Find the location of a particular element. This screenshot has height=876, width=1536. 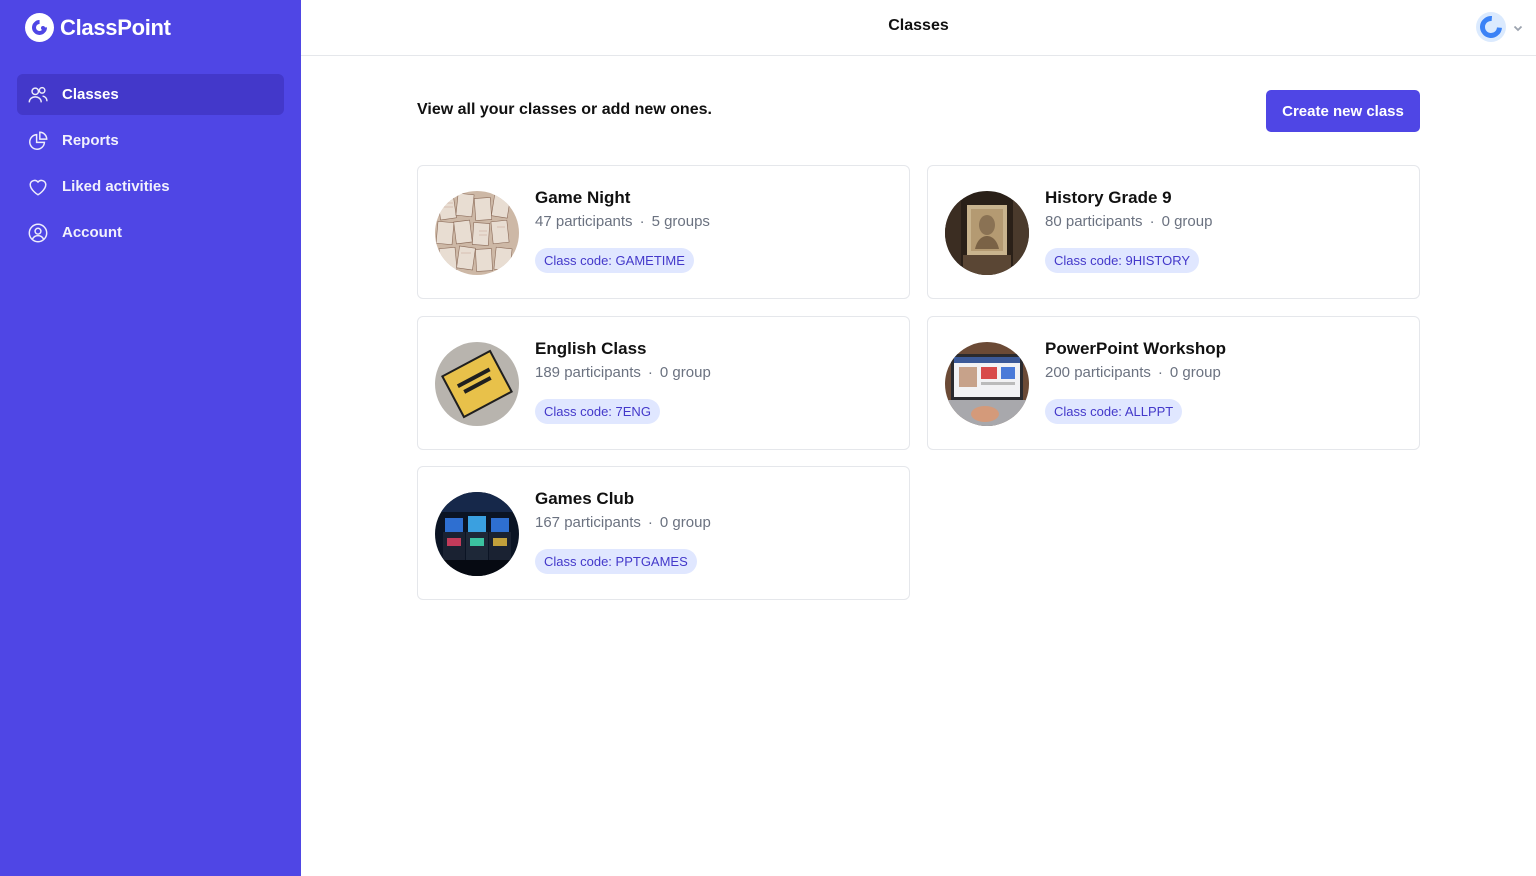

groups-count: 5 groups is located at coordinates (680, 221).